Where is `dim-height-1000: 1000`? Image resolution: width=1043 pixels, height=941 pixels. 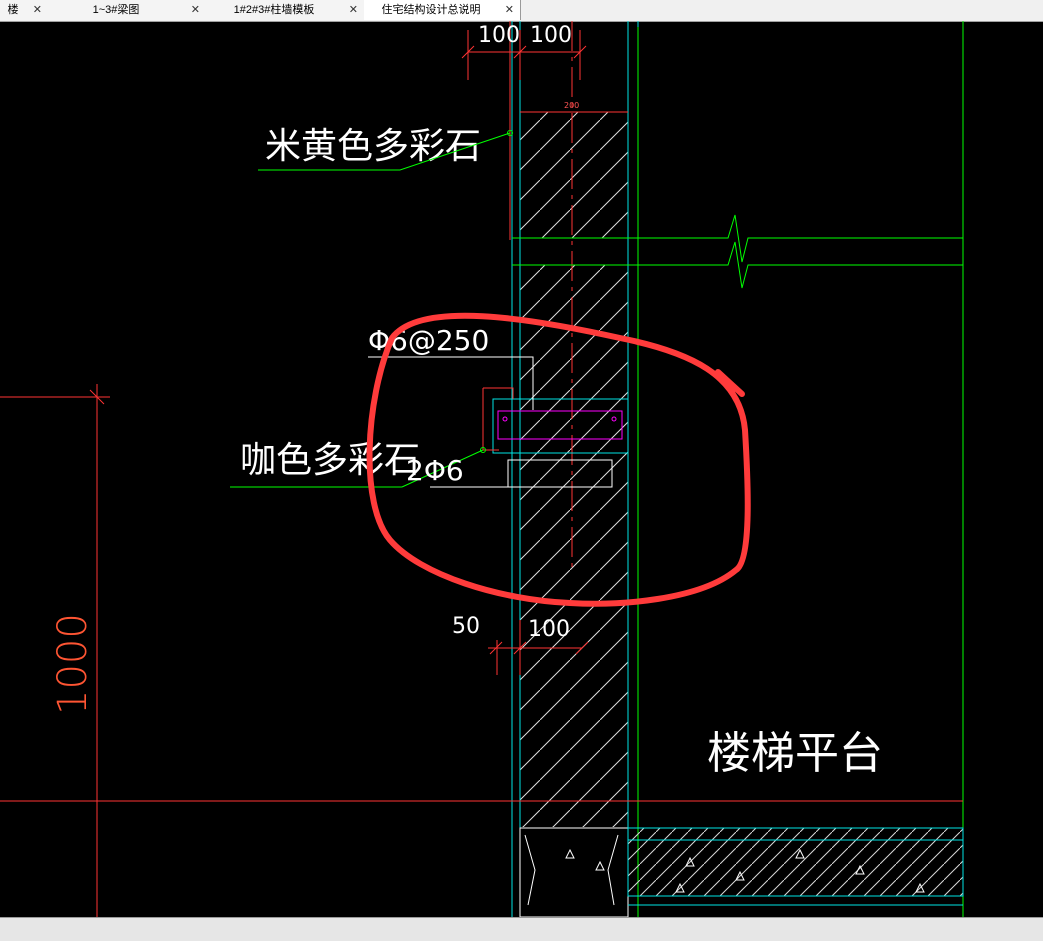 dim-height-1000: 1000 is located at coordinates (73, 664).